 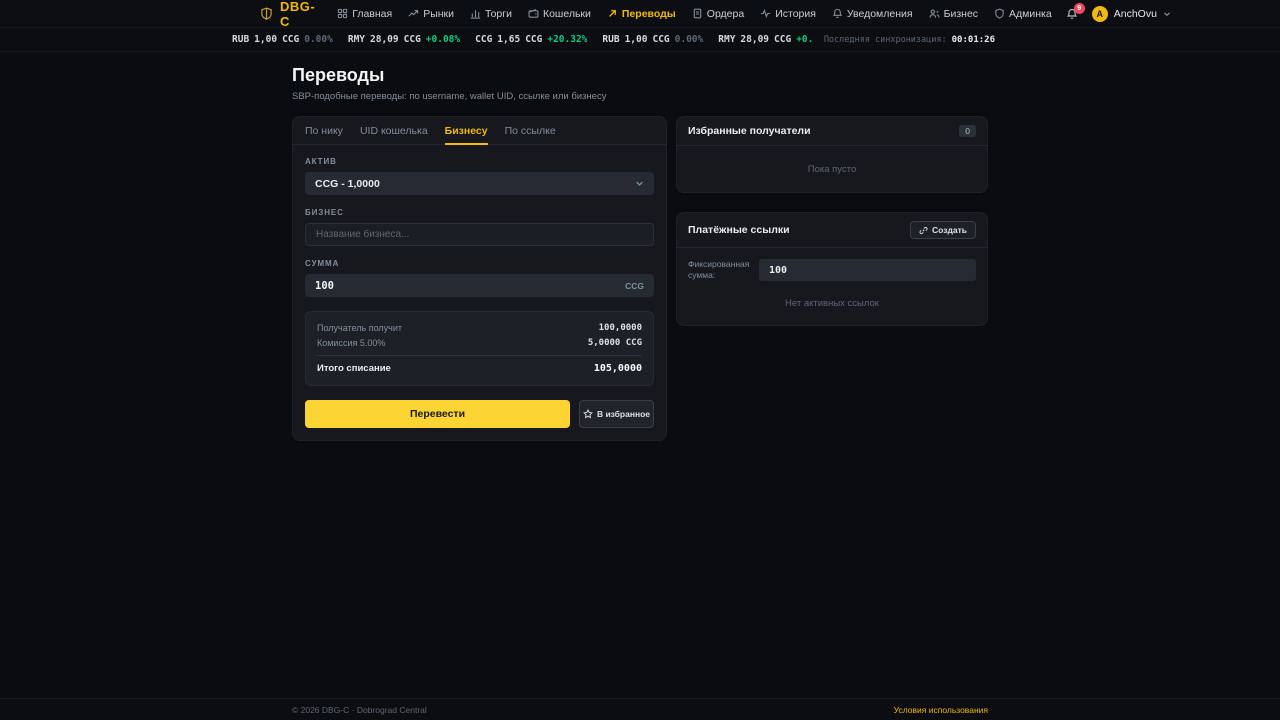 What do you see at coordinates (466, 131) in the screenshot?
I see `tab-business: Бизнесу` at bounding box center [466, 131].